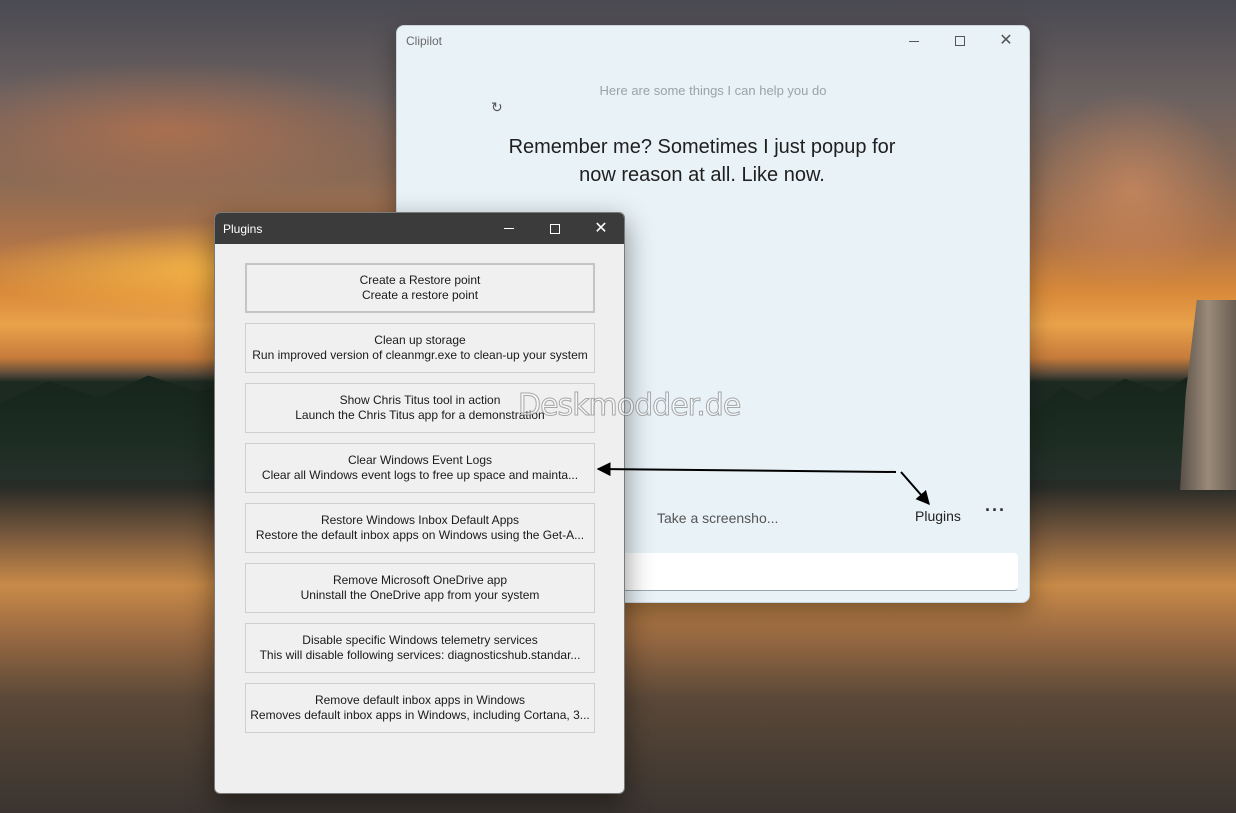  Describe the element at coordinates (713, 41) in the screenshot. I see `clipilot-titlebar: Clipilot ✕` at that location.